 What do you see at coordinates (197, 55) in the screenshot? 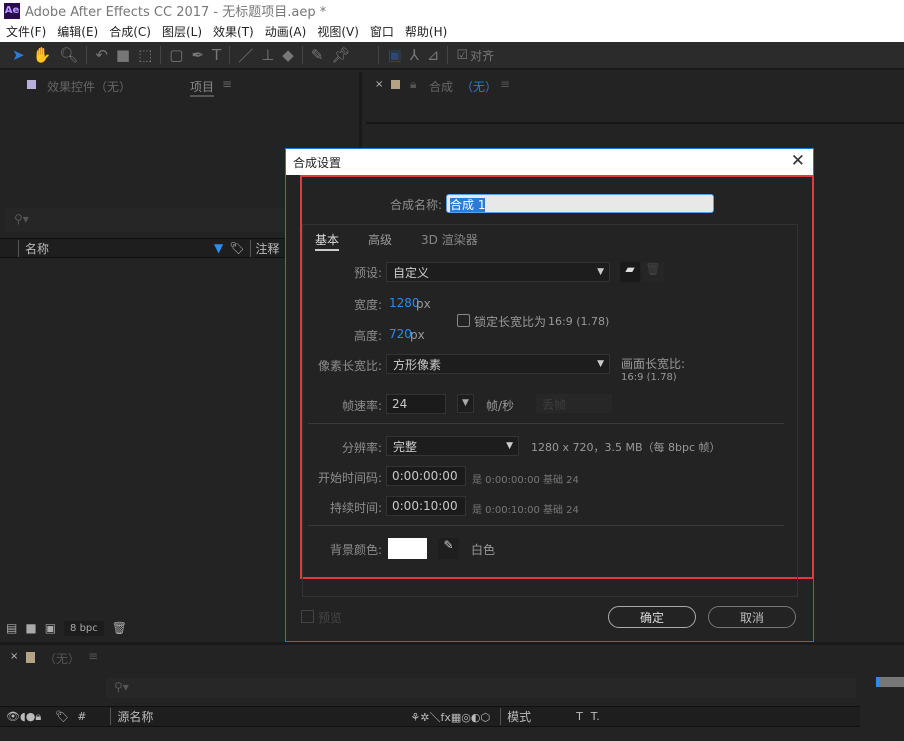
I see `pen-tool-icon: ✒` at bounding box center [197, 55].